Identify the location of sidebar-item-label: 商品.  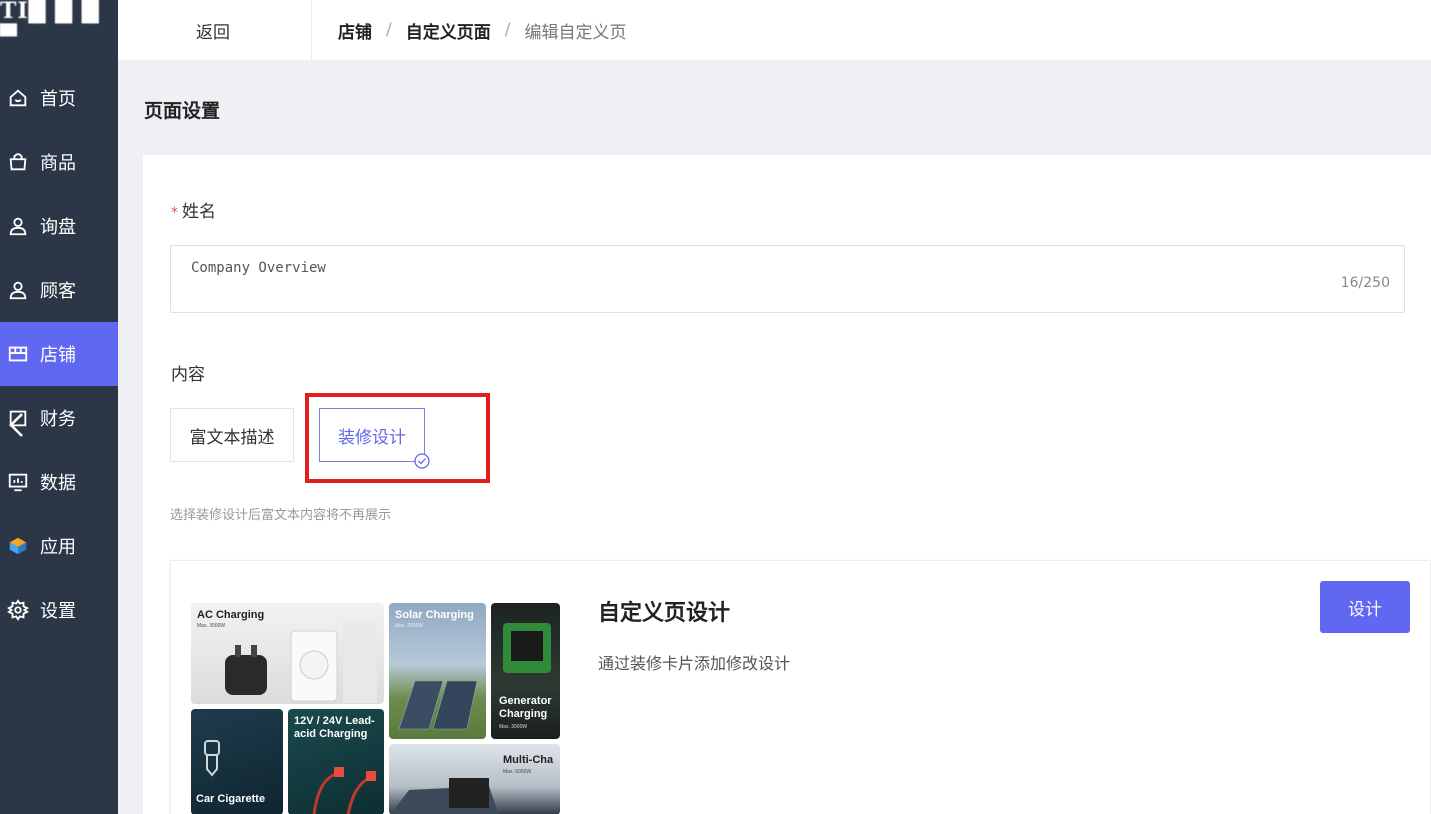
(58, 163).